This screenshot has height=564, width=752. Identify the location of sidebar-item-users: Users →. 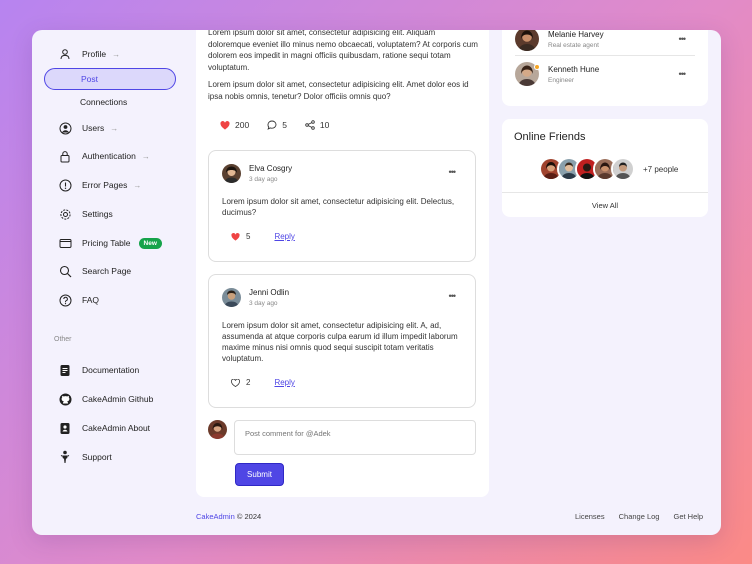
(110, 128).